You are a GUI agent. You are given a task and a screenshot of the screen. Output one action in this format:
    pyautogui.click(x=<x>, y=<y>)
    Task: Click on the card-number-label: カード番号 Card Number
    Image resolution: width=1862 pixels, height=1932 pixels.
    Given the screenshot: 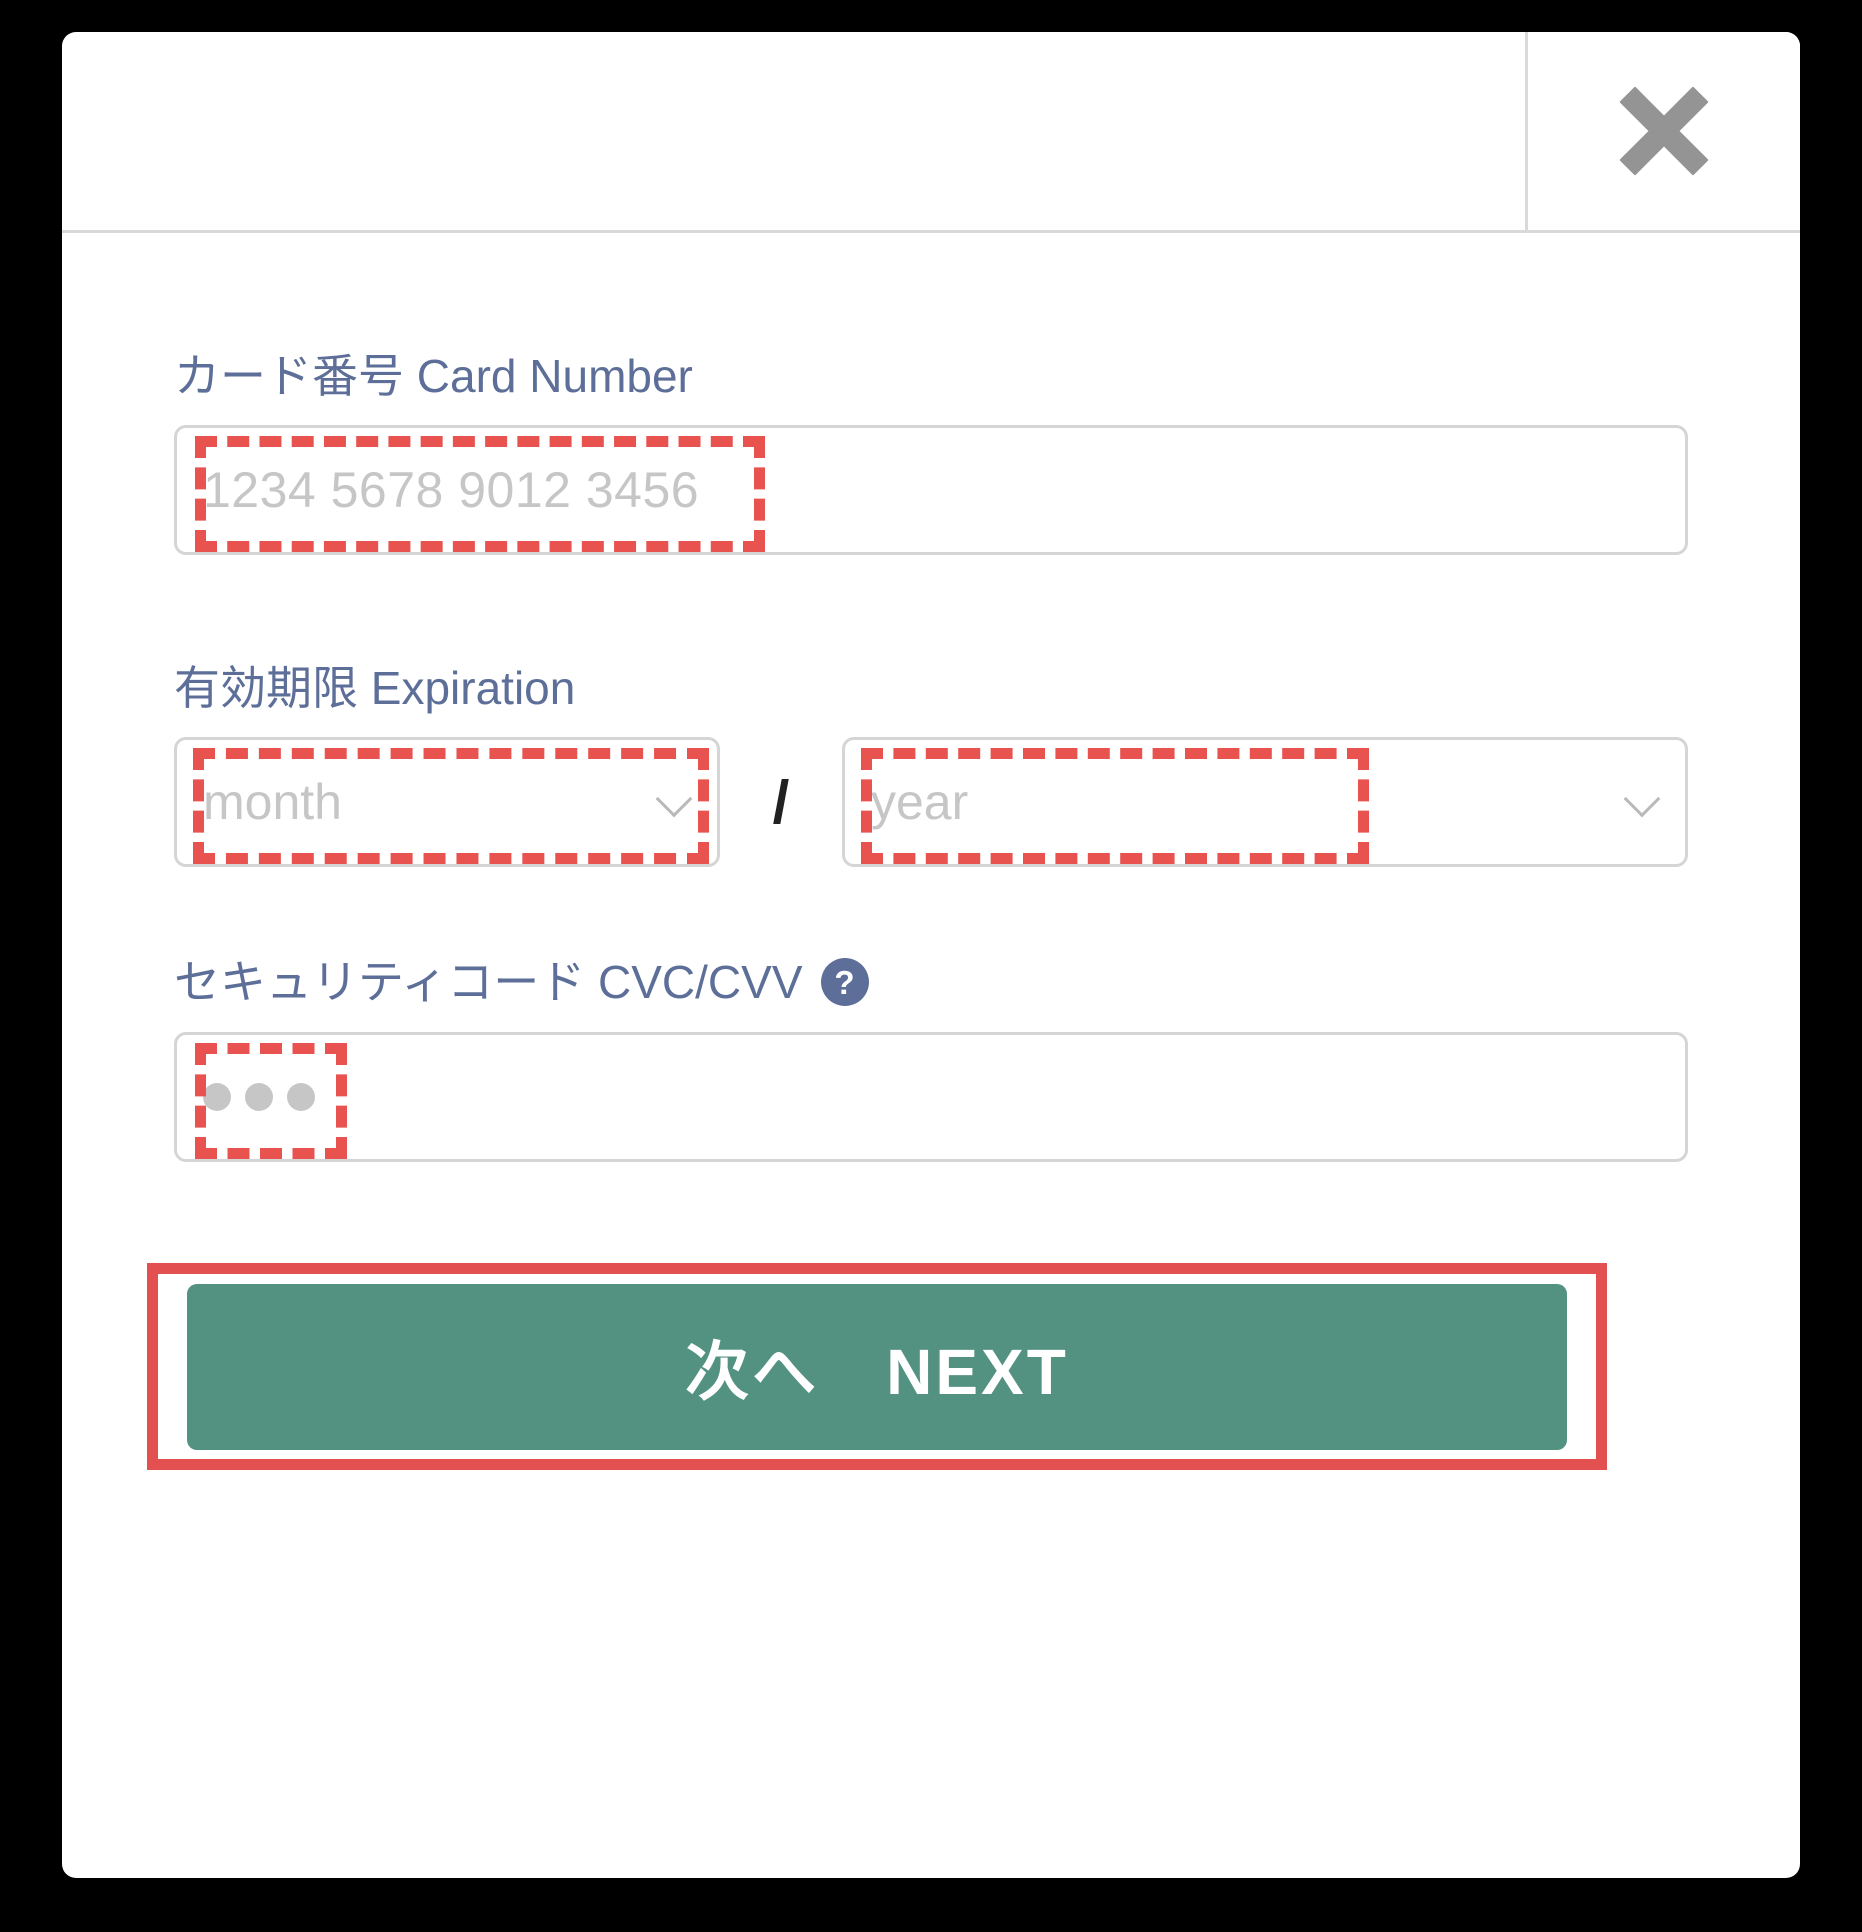 What is the action you would take?
    pyautogui.click(x=433, y=376)
    